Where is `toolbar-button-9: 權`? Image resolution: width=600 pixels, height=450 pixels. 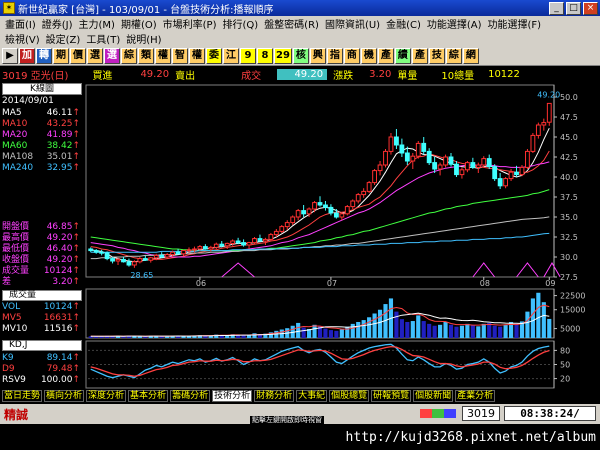
toolbar-button-9: 權 is located at coordinates (163, 56).